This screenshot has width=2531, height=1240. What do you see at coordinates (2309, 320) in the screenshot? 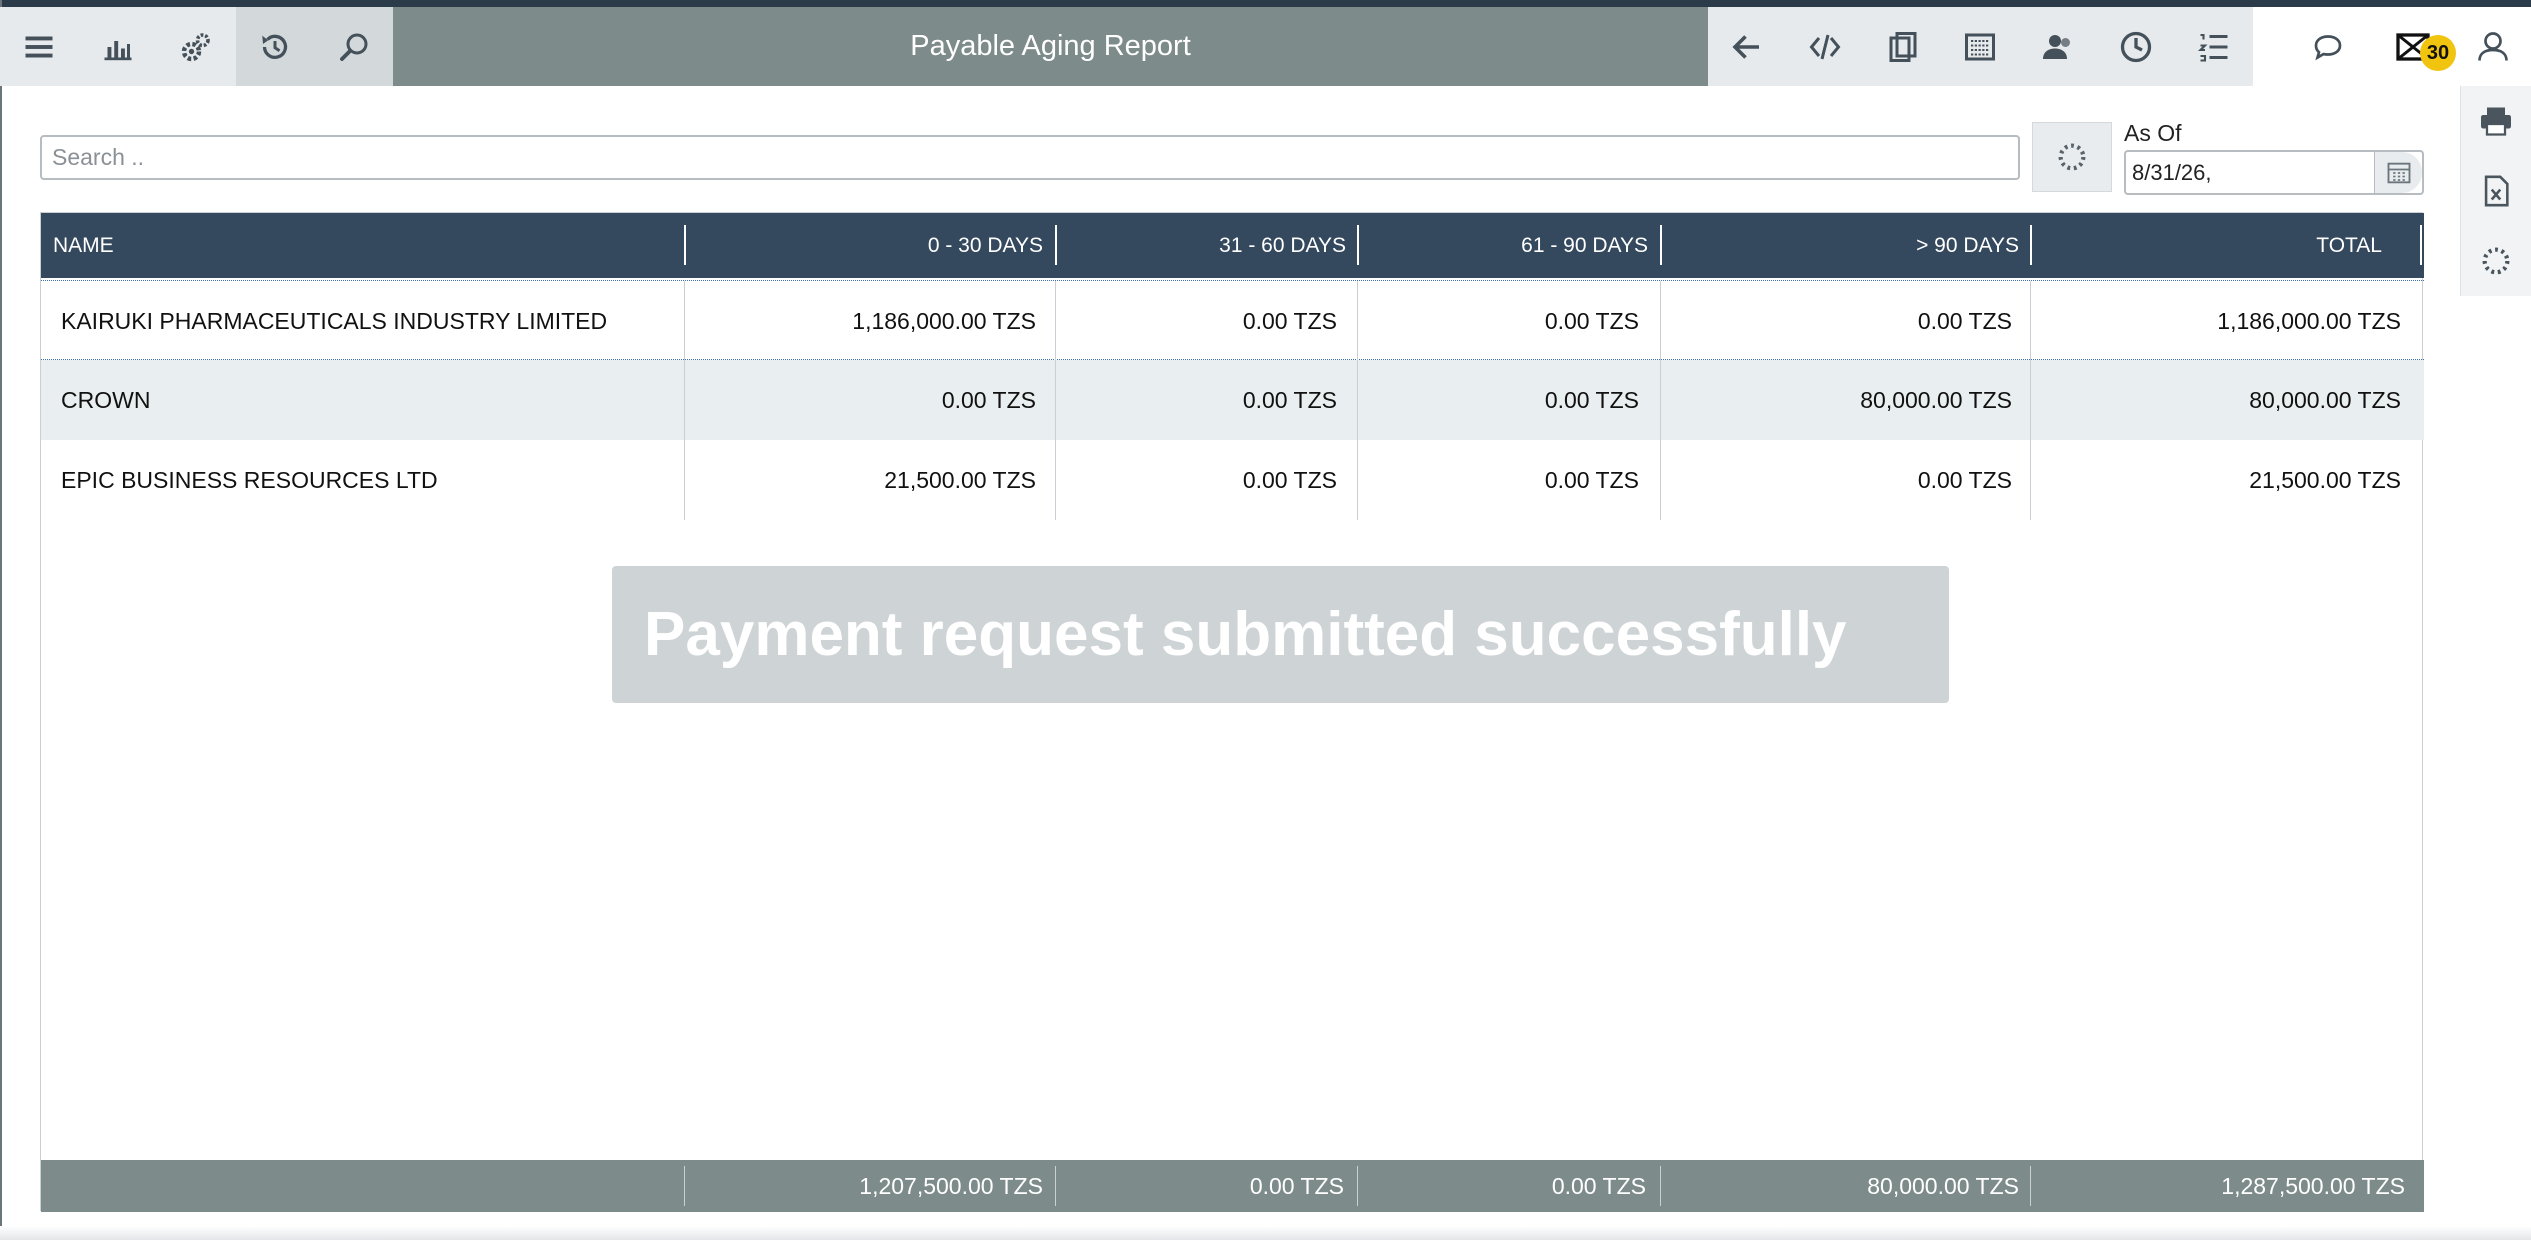
I see `amount-total: 1,186,000.00 TZS` at bounding box center [2309, 320].